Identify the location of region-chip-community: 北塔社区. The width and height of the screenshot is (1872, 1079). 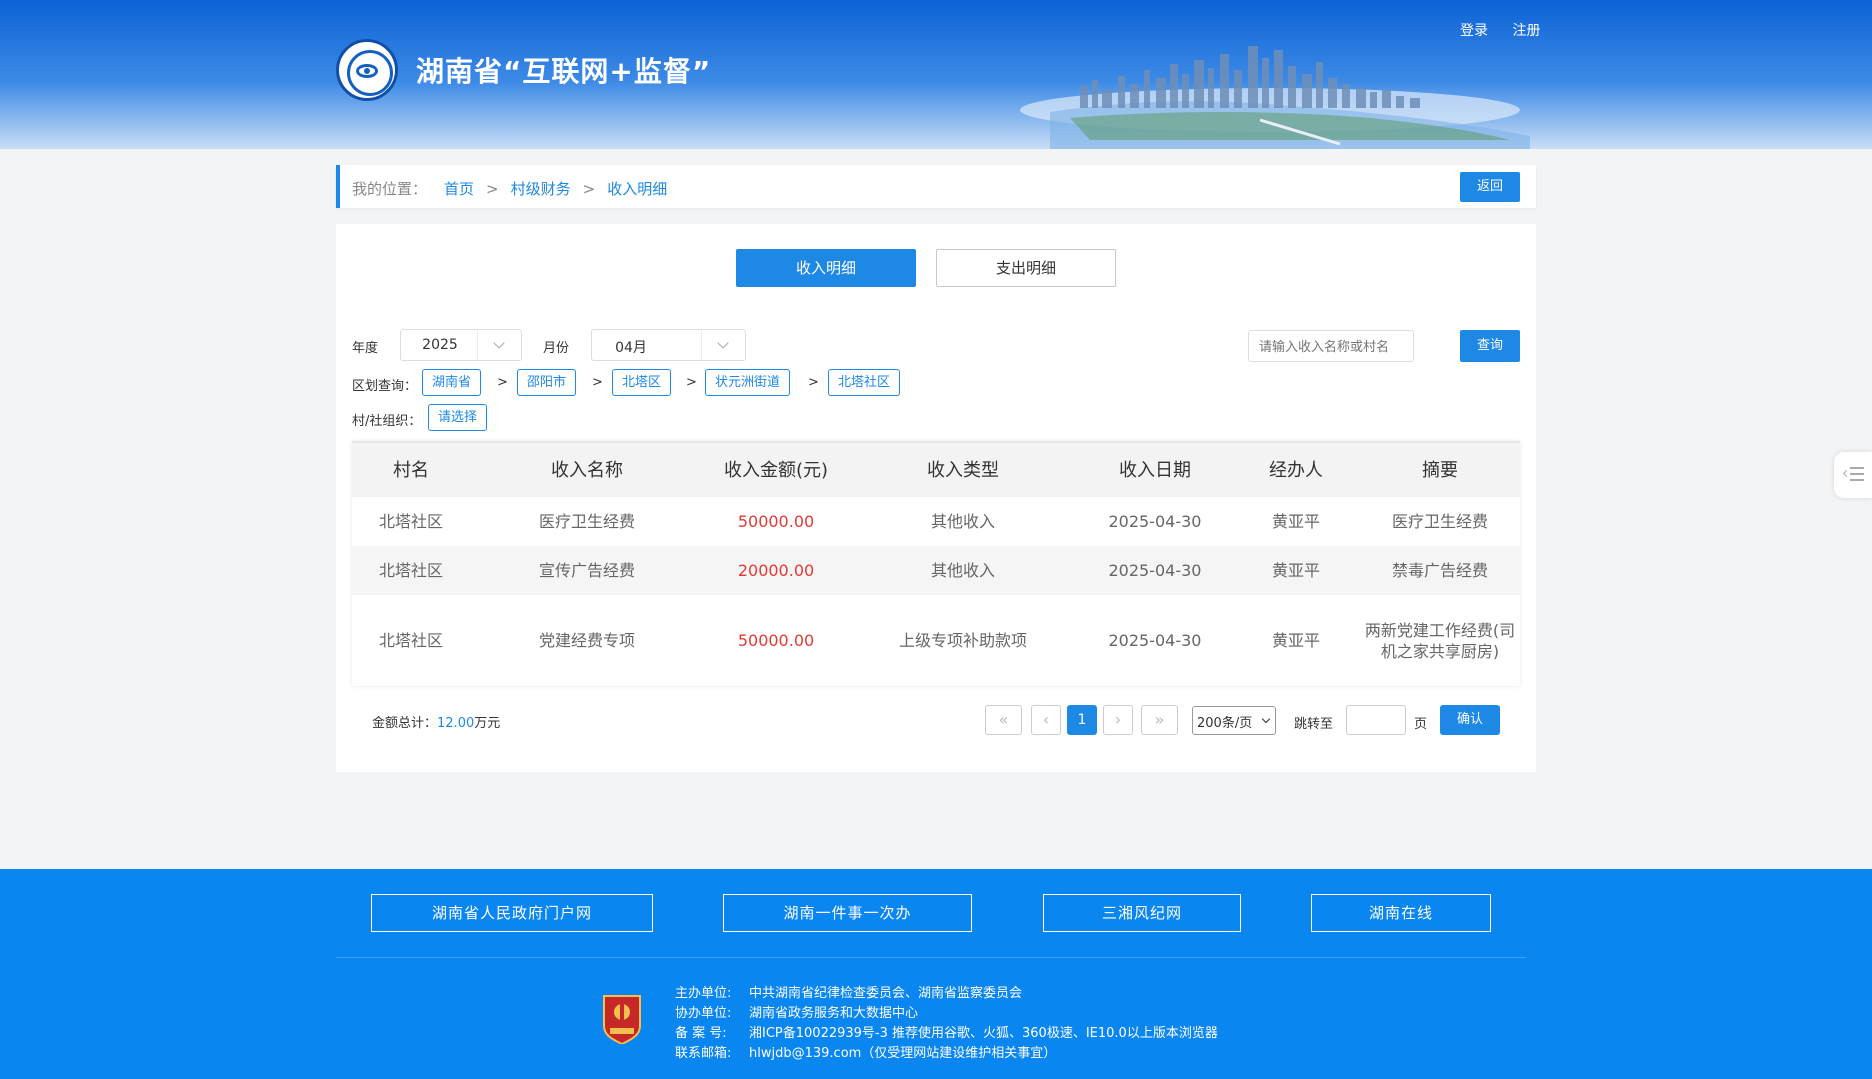
(864, 382).